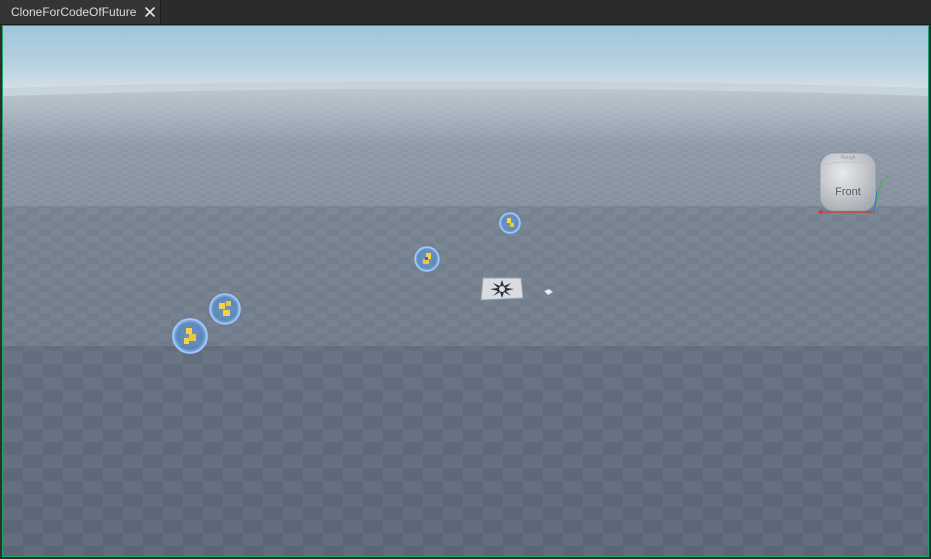 The image size is (931, 559). I want to click on spawn-pad-icon, so click(502, 289).